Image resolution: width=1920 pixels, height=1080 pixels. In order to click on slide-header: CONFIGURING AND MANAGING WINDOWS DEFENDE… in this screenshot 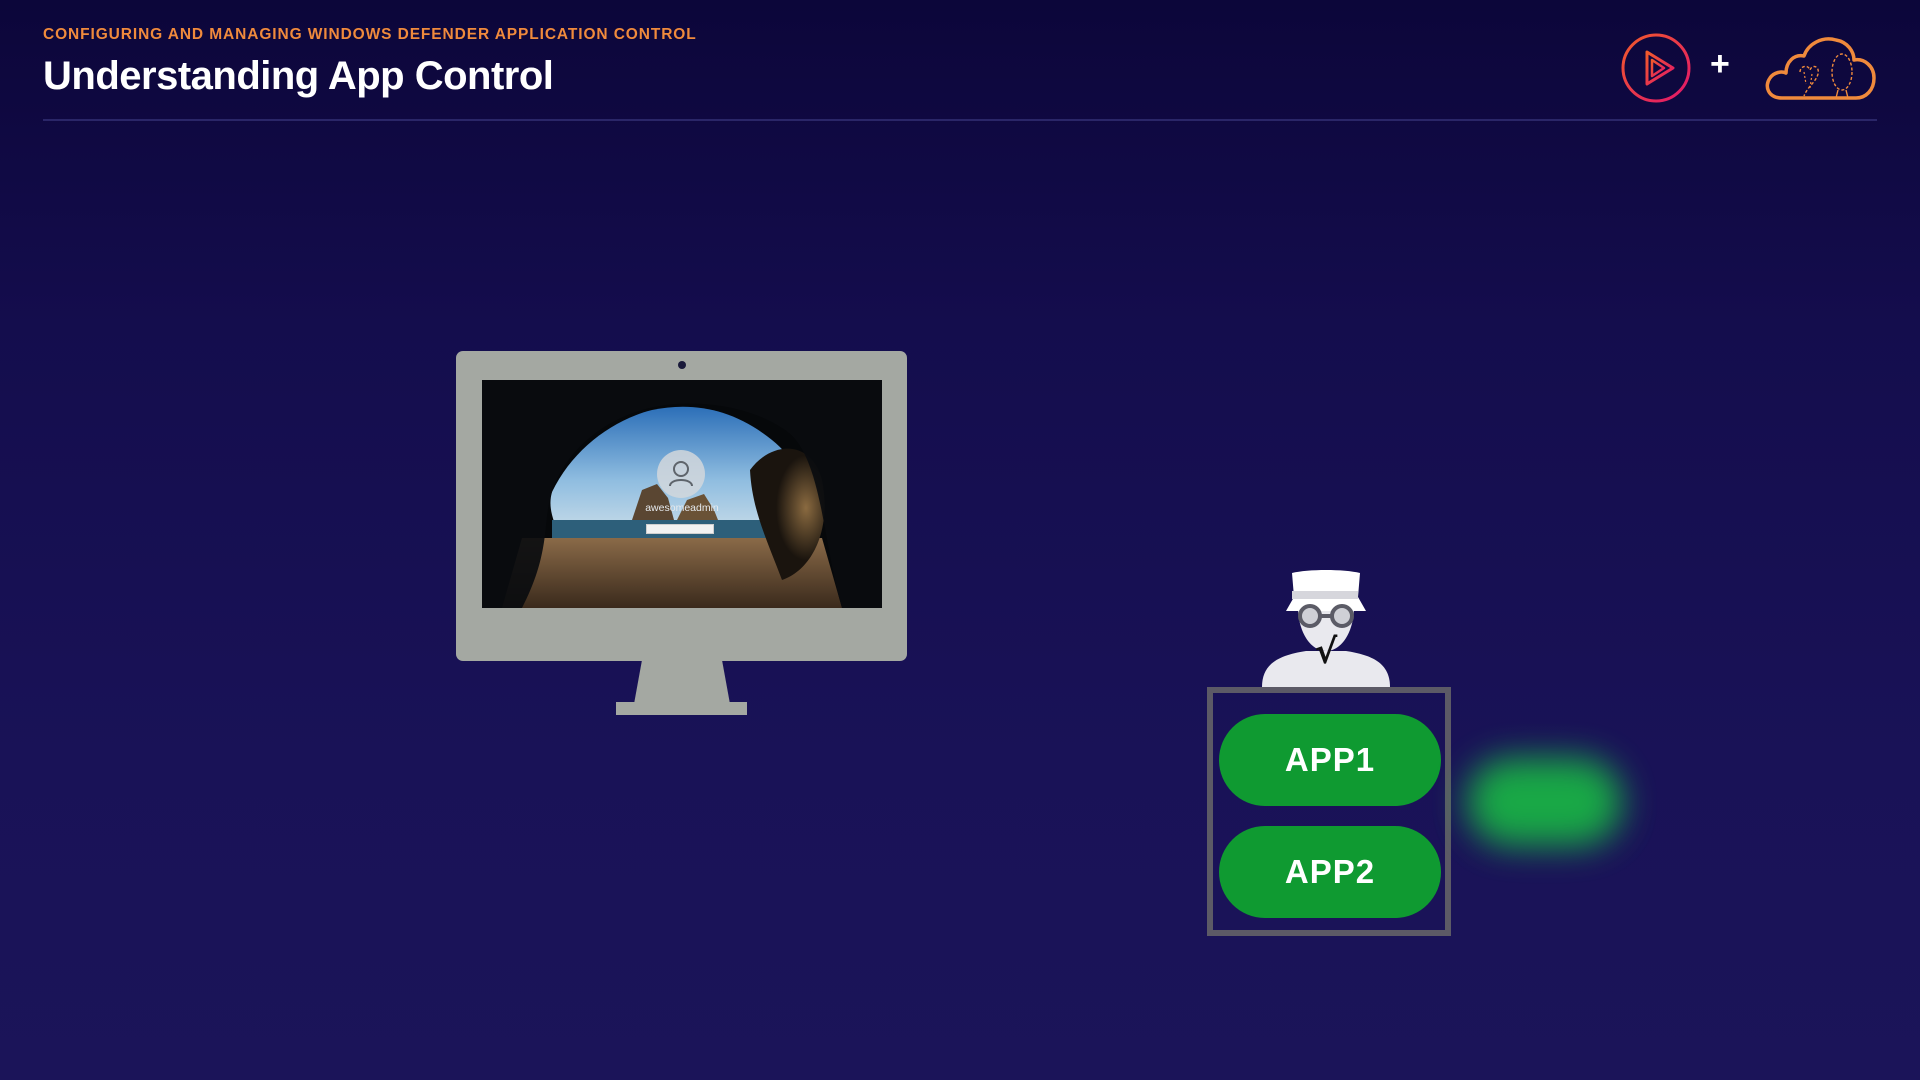, I will do `click(370, 62)`.